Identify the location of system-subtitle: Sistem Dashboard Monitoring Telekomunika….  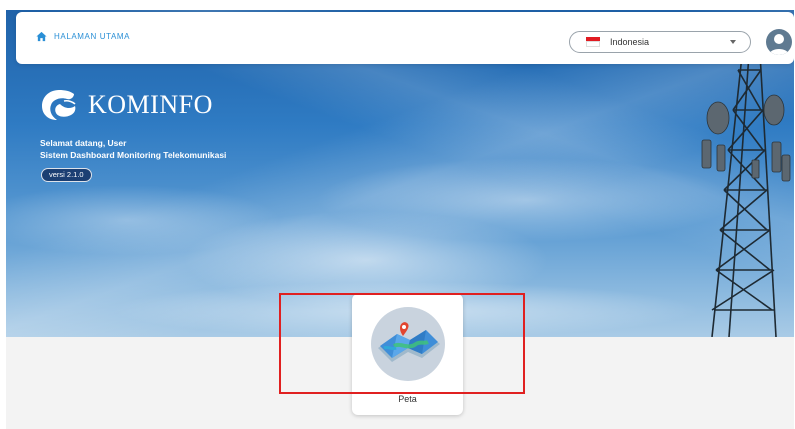
(133, 155).